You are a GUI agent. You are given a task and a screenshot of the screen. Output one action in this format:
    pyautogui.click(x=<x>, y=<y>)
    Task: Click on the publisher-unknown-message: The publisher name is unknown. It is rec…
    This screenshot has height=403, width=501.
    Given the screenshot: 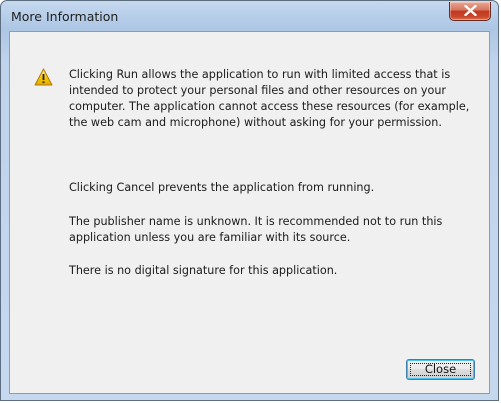 What is the action you would take?
    pyautogui.click(x=256, y=229)
    